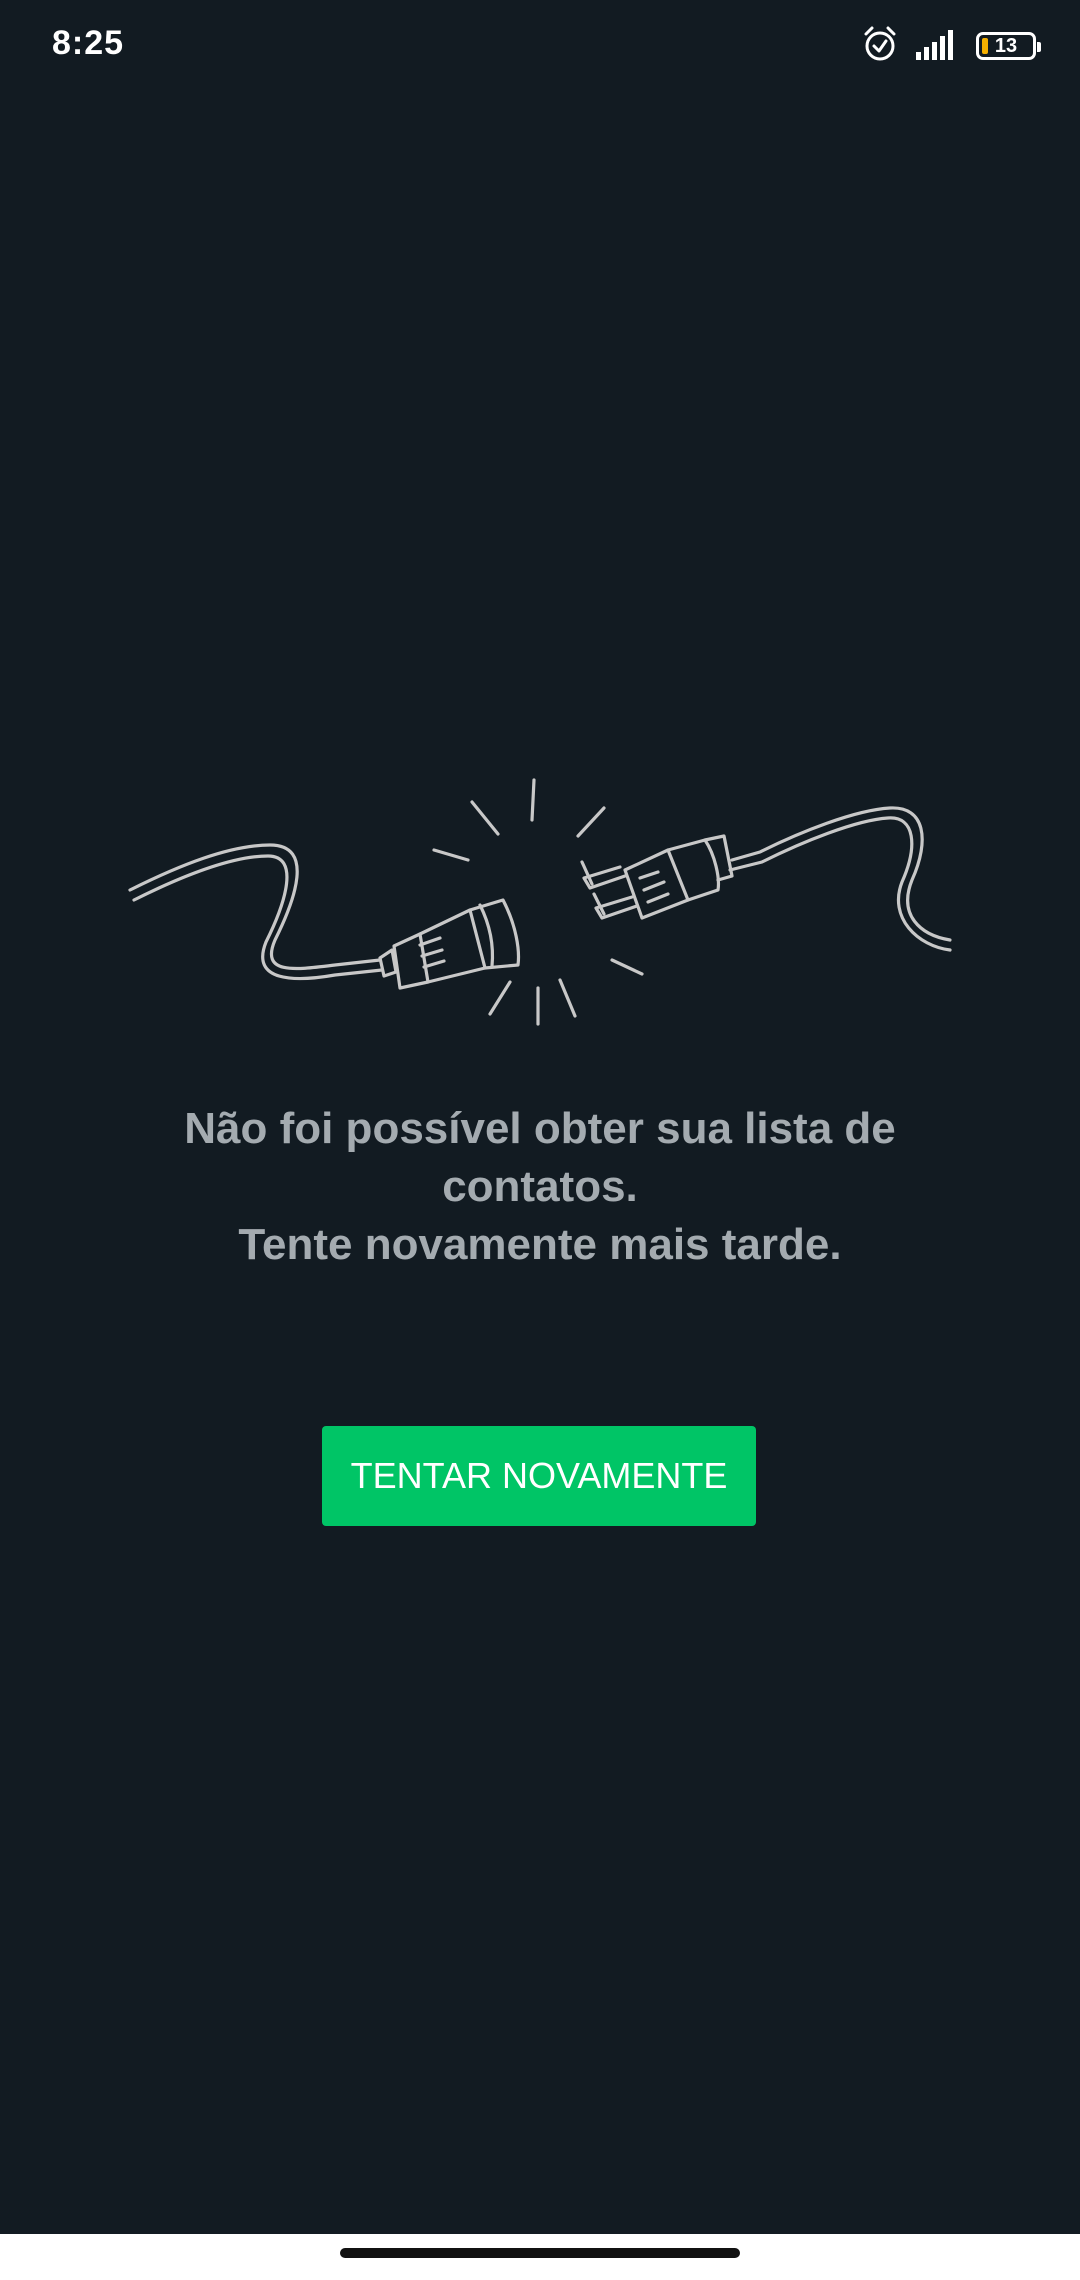 Image resolution: width=1080 pixels, height=2280 pixels. I want to click on unplugged-cable-icon, so click(550, 910).